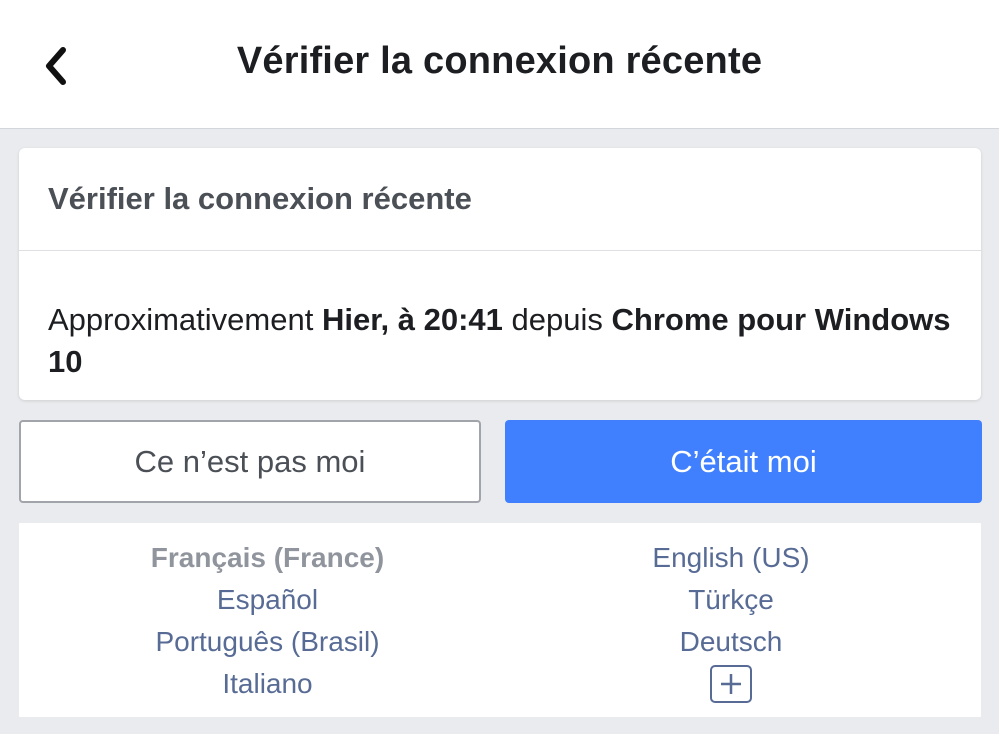 The height and width of the screenshot is (734, 999). I want to click on language-column-right: English (US) Türkçe Deutsch, so click(731, 620).